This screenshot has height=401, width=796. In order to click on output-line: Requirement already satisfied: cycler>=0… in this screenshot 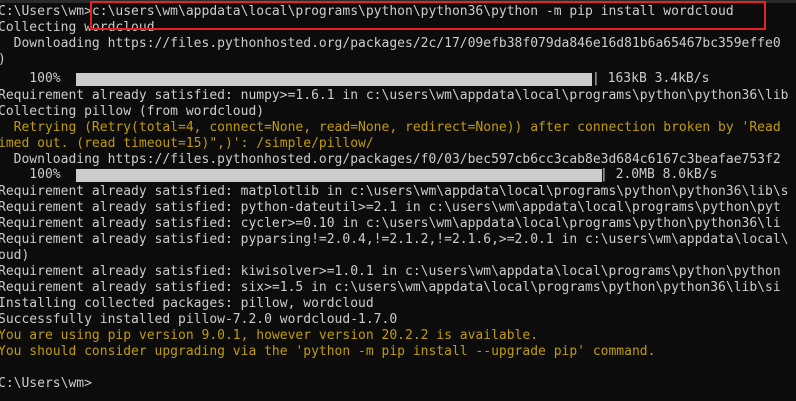, I will do `click(390, 223)`.